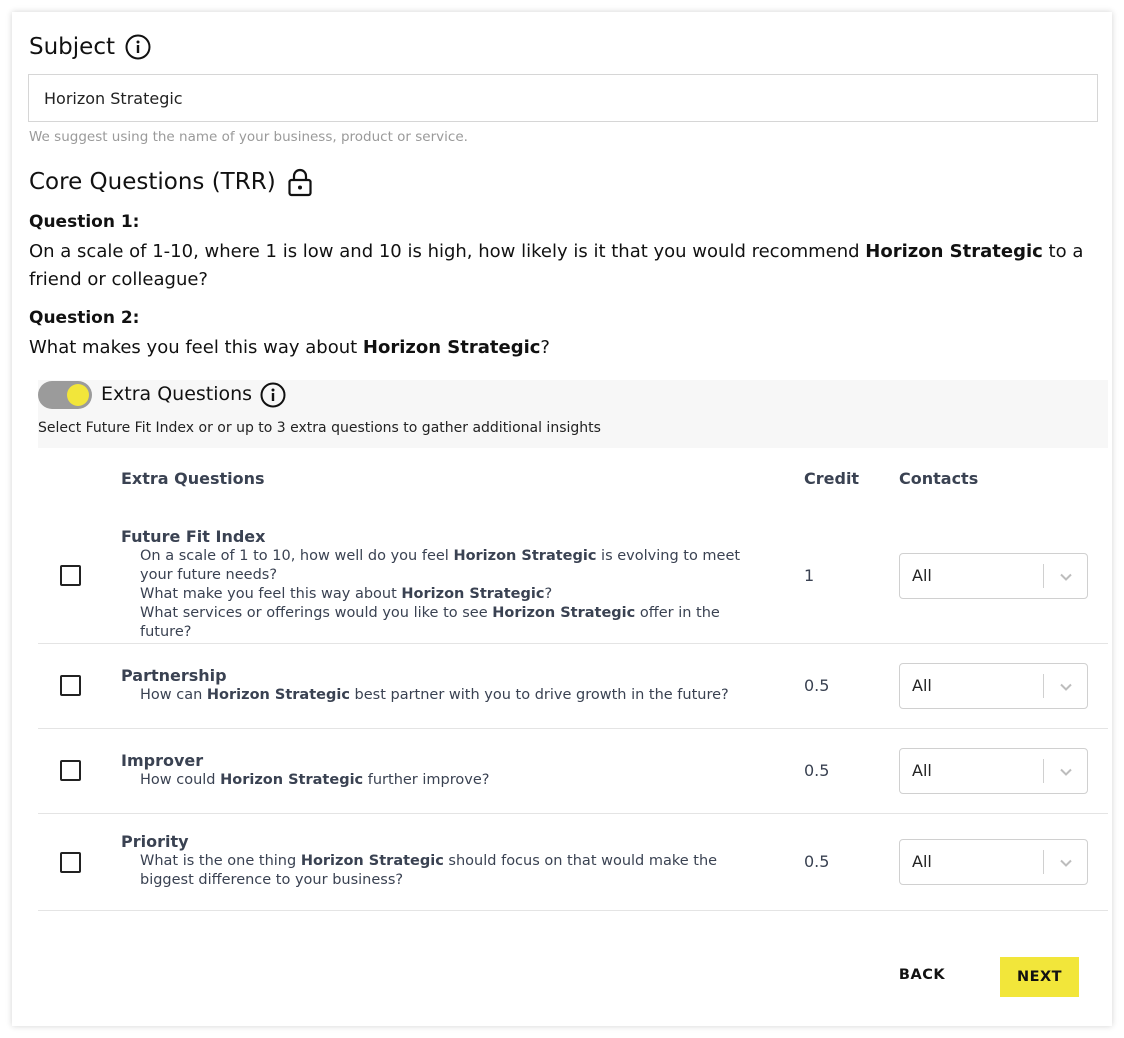  I want to click on core-questions-heading: Core Questions (TRR), so click(171, 182).